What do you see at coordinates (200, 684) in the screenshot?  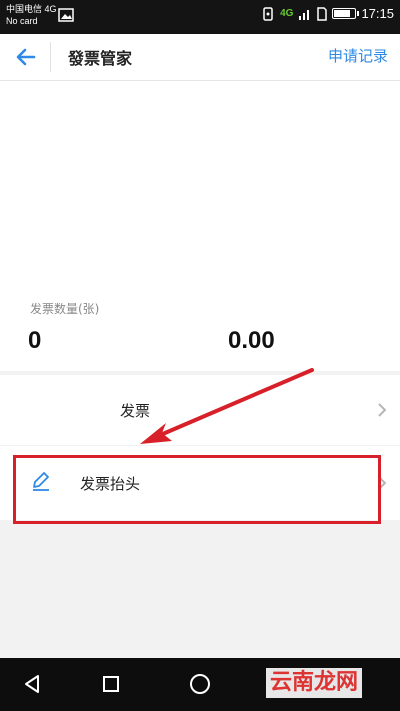 I see `nav-home-button` at bounding box center [200, 684].